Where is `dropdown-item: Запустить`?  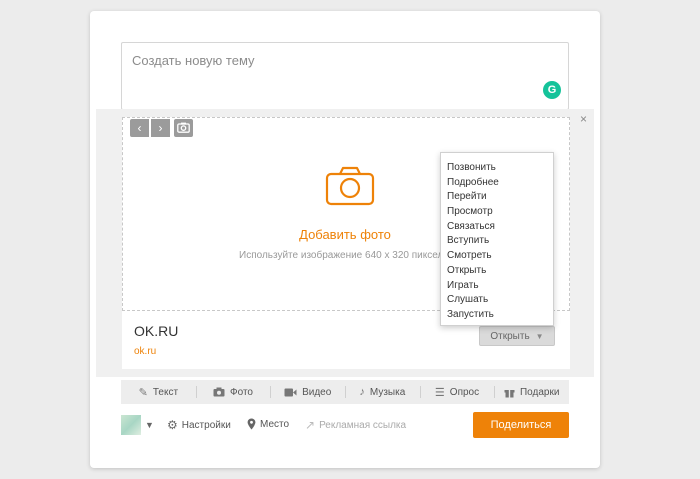
dropdown-item: Запустить is located at coordinates (500, 315).